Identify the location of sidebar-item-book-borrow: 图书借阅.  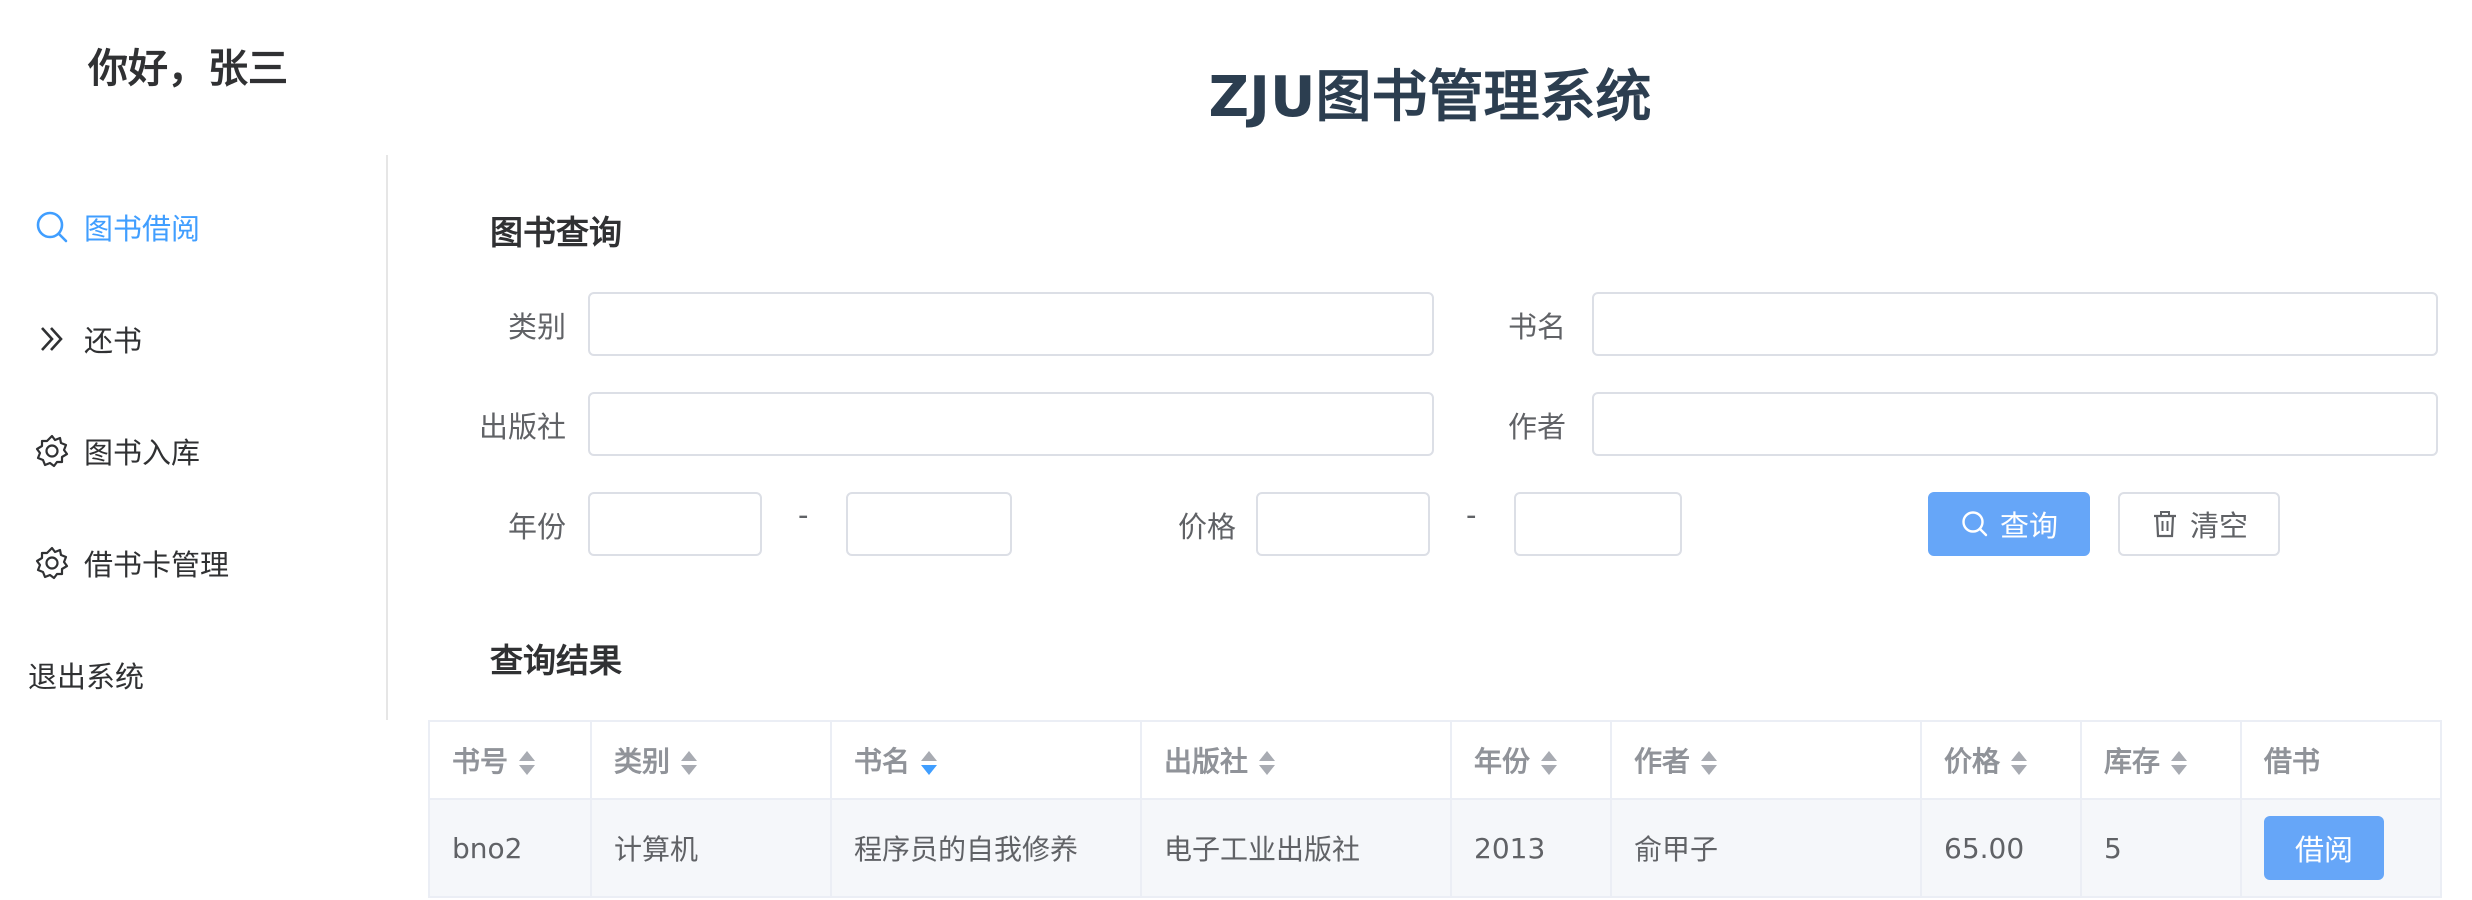
(117, 227).